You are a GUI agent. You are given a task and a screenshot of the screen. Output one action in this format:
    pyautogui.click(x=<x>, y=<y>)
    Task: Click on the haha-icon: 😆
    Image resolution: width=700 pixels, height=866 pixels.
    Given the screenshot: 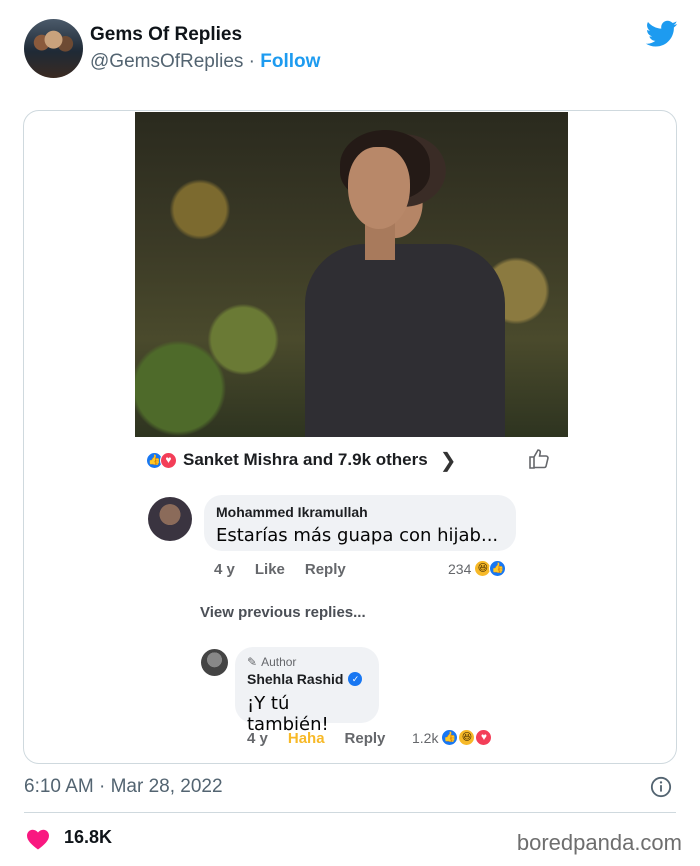 What is the action you would take?
    pyautogui.click(x=467, y=737)
    